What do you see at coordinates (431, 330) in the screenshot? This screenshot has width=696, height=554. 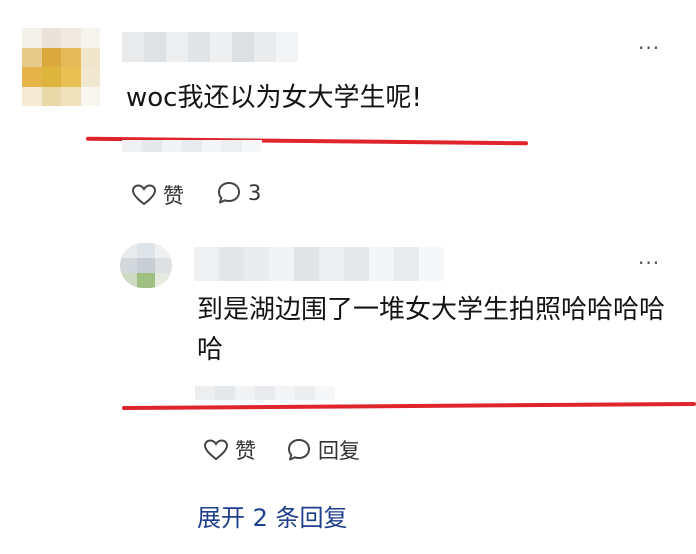 I see `reply-text: 到是湖边围了一堆女大学生拍照哈哈哈哈哈` at bounding box center [431, 330].